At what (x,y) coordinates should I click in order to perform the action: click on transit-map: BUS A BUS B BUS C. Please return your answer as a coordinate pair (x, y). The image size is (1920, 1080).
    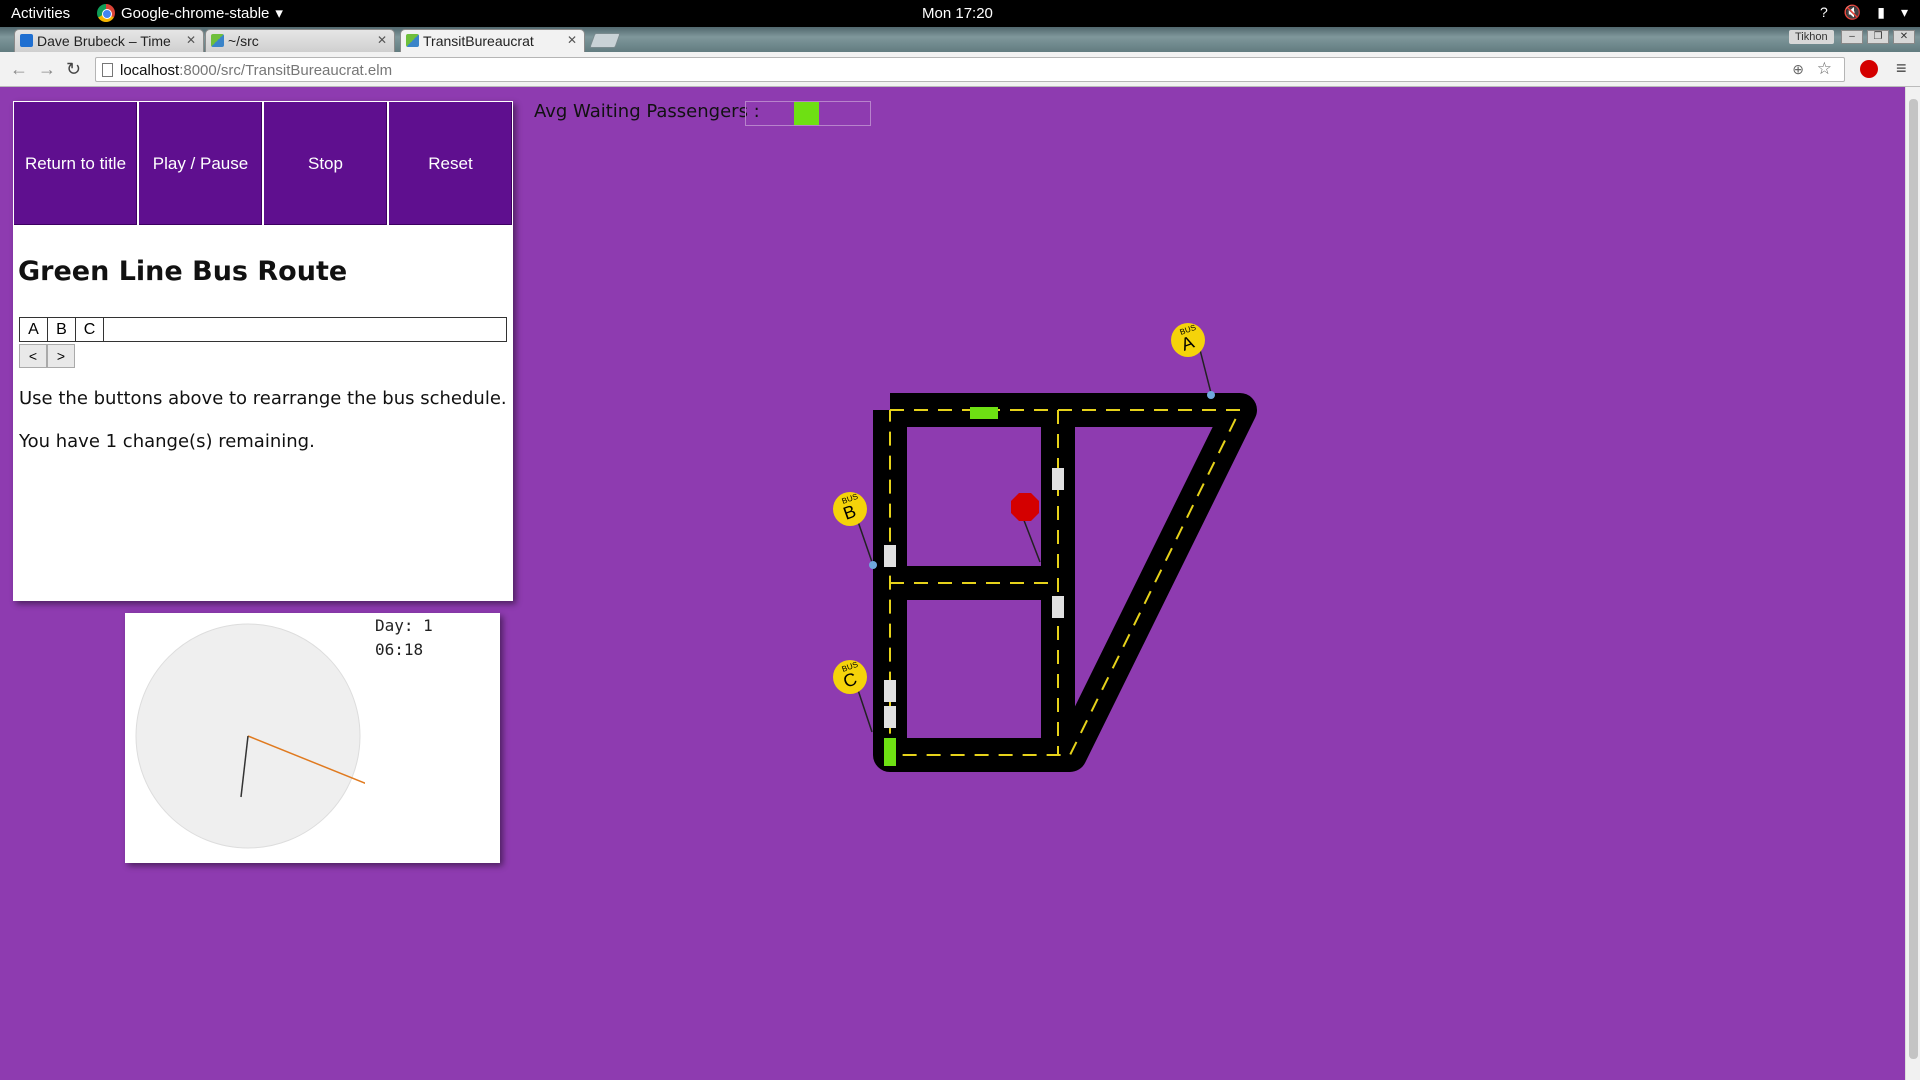
    Looking at the image, I should click on (1045, 547).